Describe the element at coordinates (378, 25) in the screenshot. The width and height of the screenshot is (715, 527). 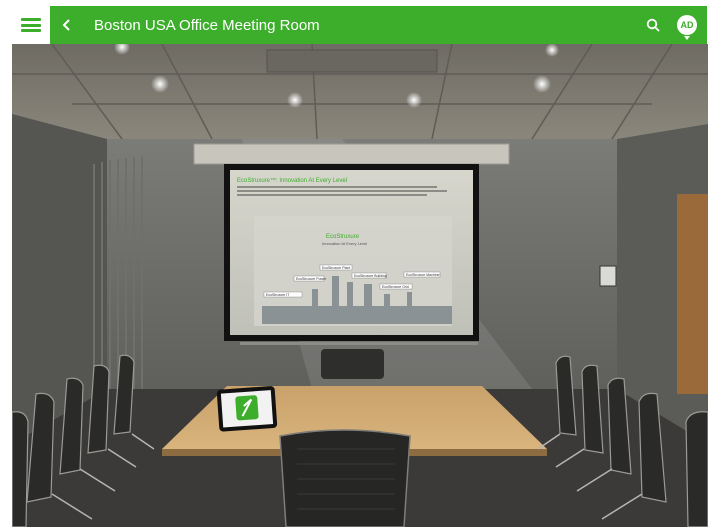
I see `top-app-bar: Boston USA Office Meeting Room AD` at that location.